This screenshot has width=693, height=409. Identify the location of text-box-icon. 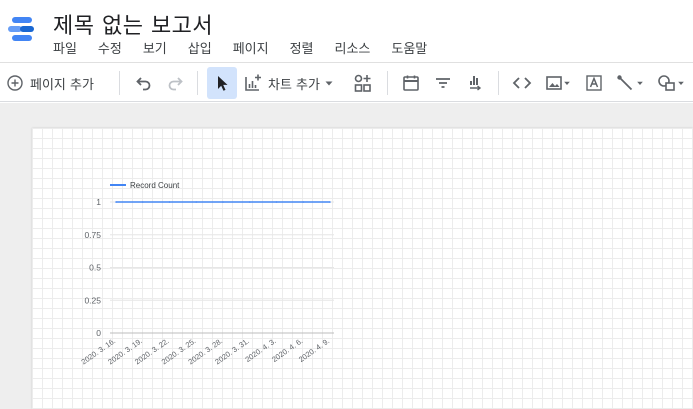
(594, 83).